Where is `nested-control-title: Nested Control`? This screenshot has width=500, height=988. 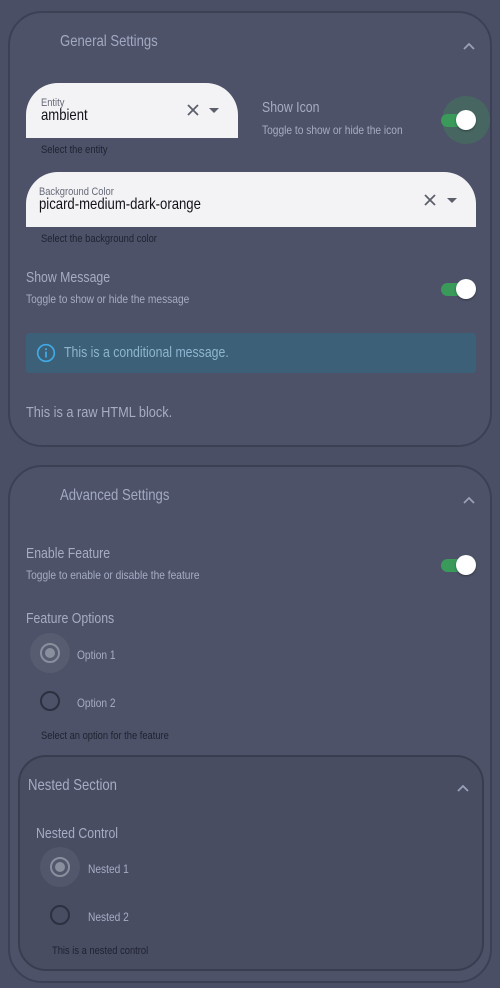 nested-control-title: Nested Control is located at coordinates (77, 833).